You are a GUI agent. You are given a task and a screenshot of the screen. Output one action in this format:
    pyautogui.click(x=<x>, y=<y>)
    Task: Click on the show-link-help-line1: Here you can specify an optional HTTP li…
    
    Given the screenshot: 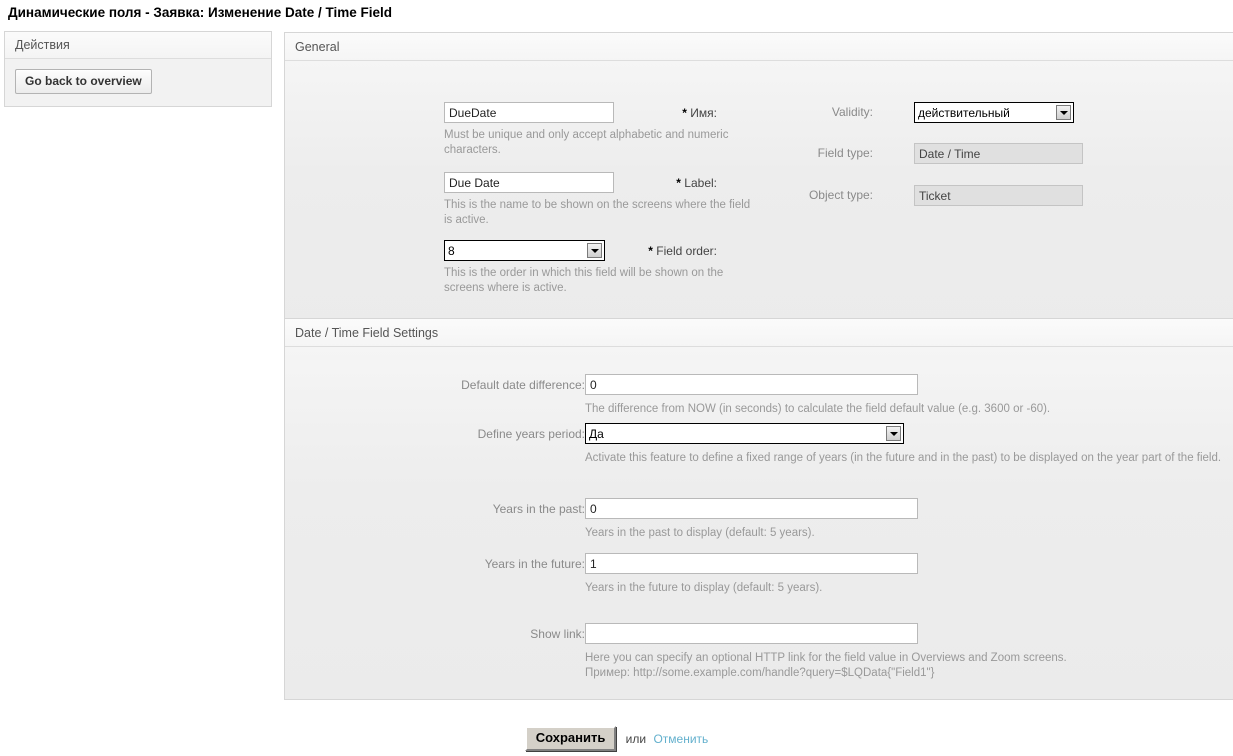 What is the action you would take?
    pyautogui.click(x=826, y=658)
    